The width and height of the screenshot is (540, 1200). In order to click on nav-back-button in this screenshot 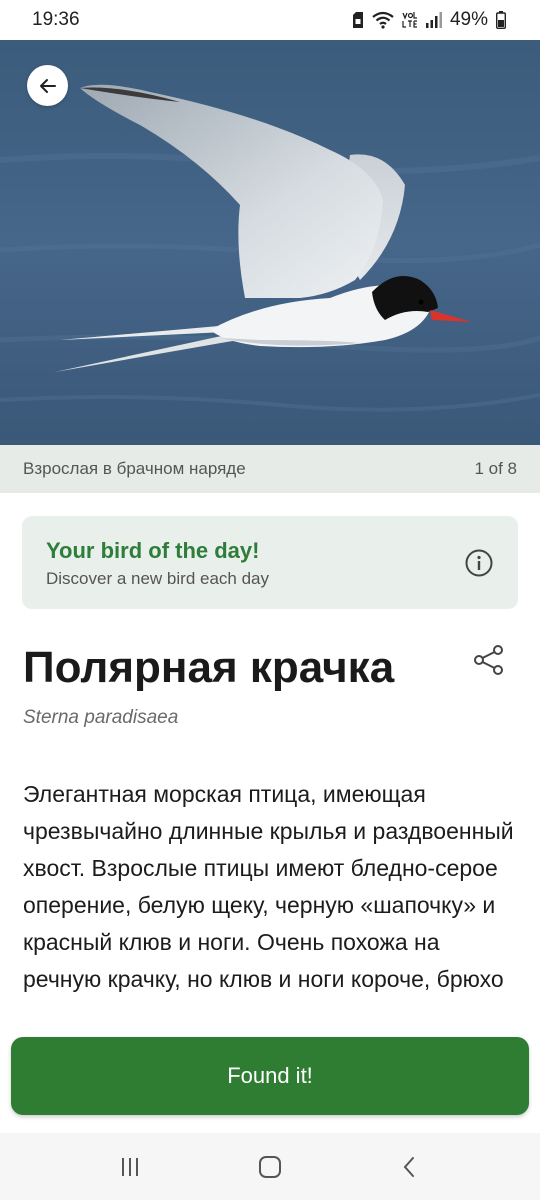, I will do `click(410, 1167)`.